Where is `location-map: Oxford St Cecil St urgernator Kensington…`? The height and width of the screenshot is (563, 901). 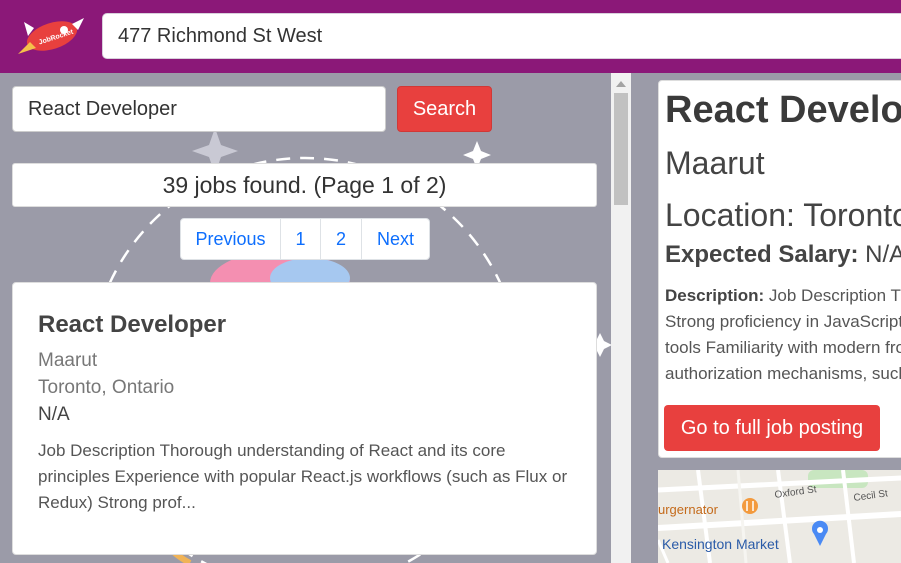
location-map: Oxford St Cecil St urgernator Kensington… is located at coordinates (779, 516).